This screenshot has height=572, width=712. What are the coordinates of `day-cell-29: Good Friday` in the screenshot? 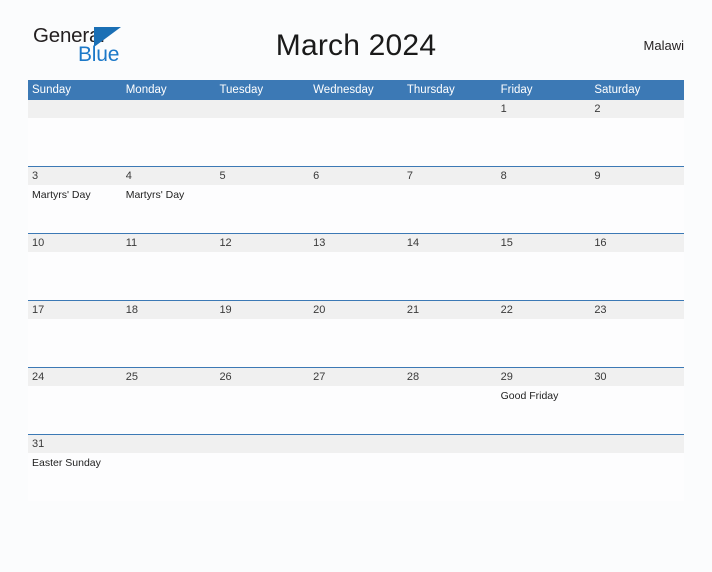 It's located at (544, 410).